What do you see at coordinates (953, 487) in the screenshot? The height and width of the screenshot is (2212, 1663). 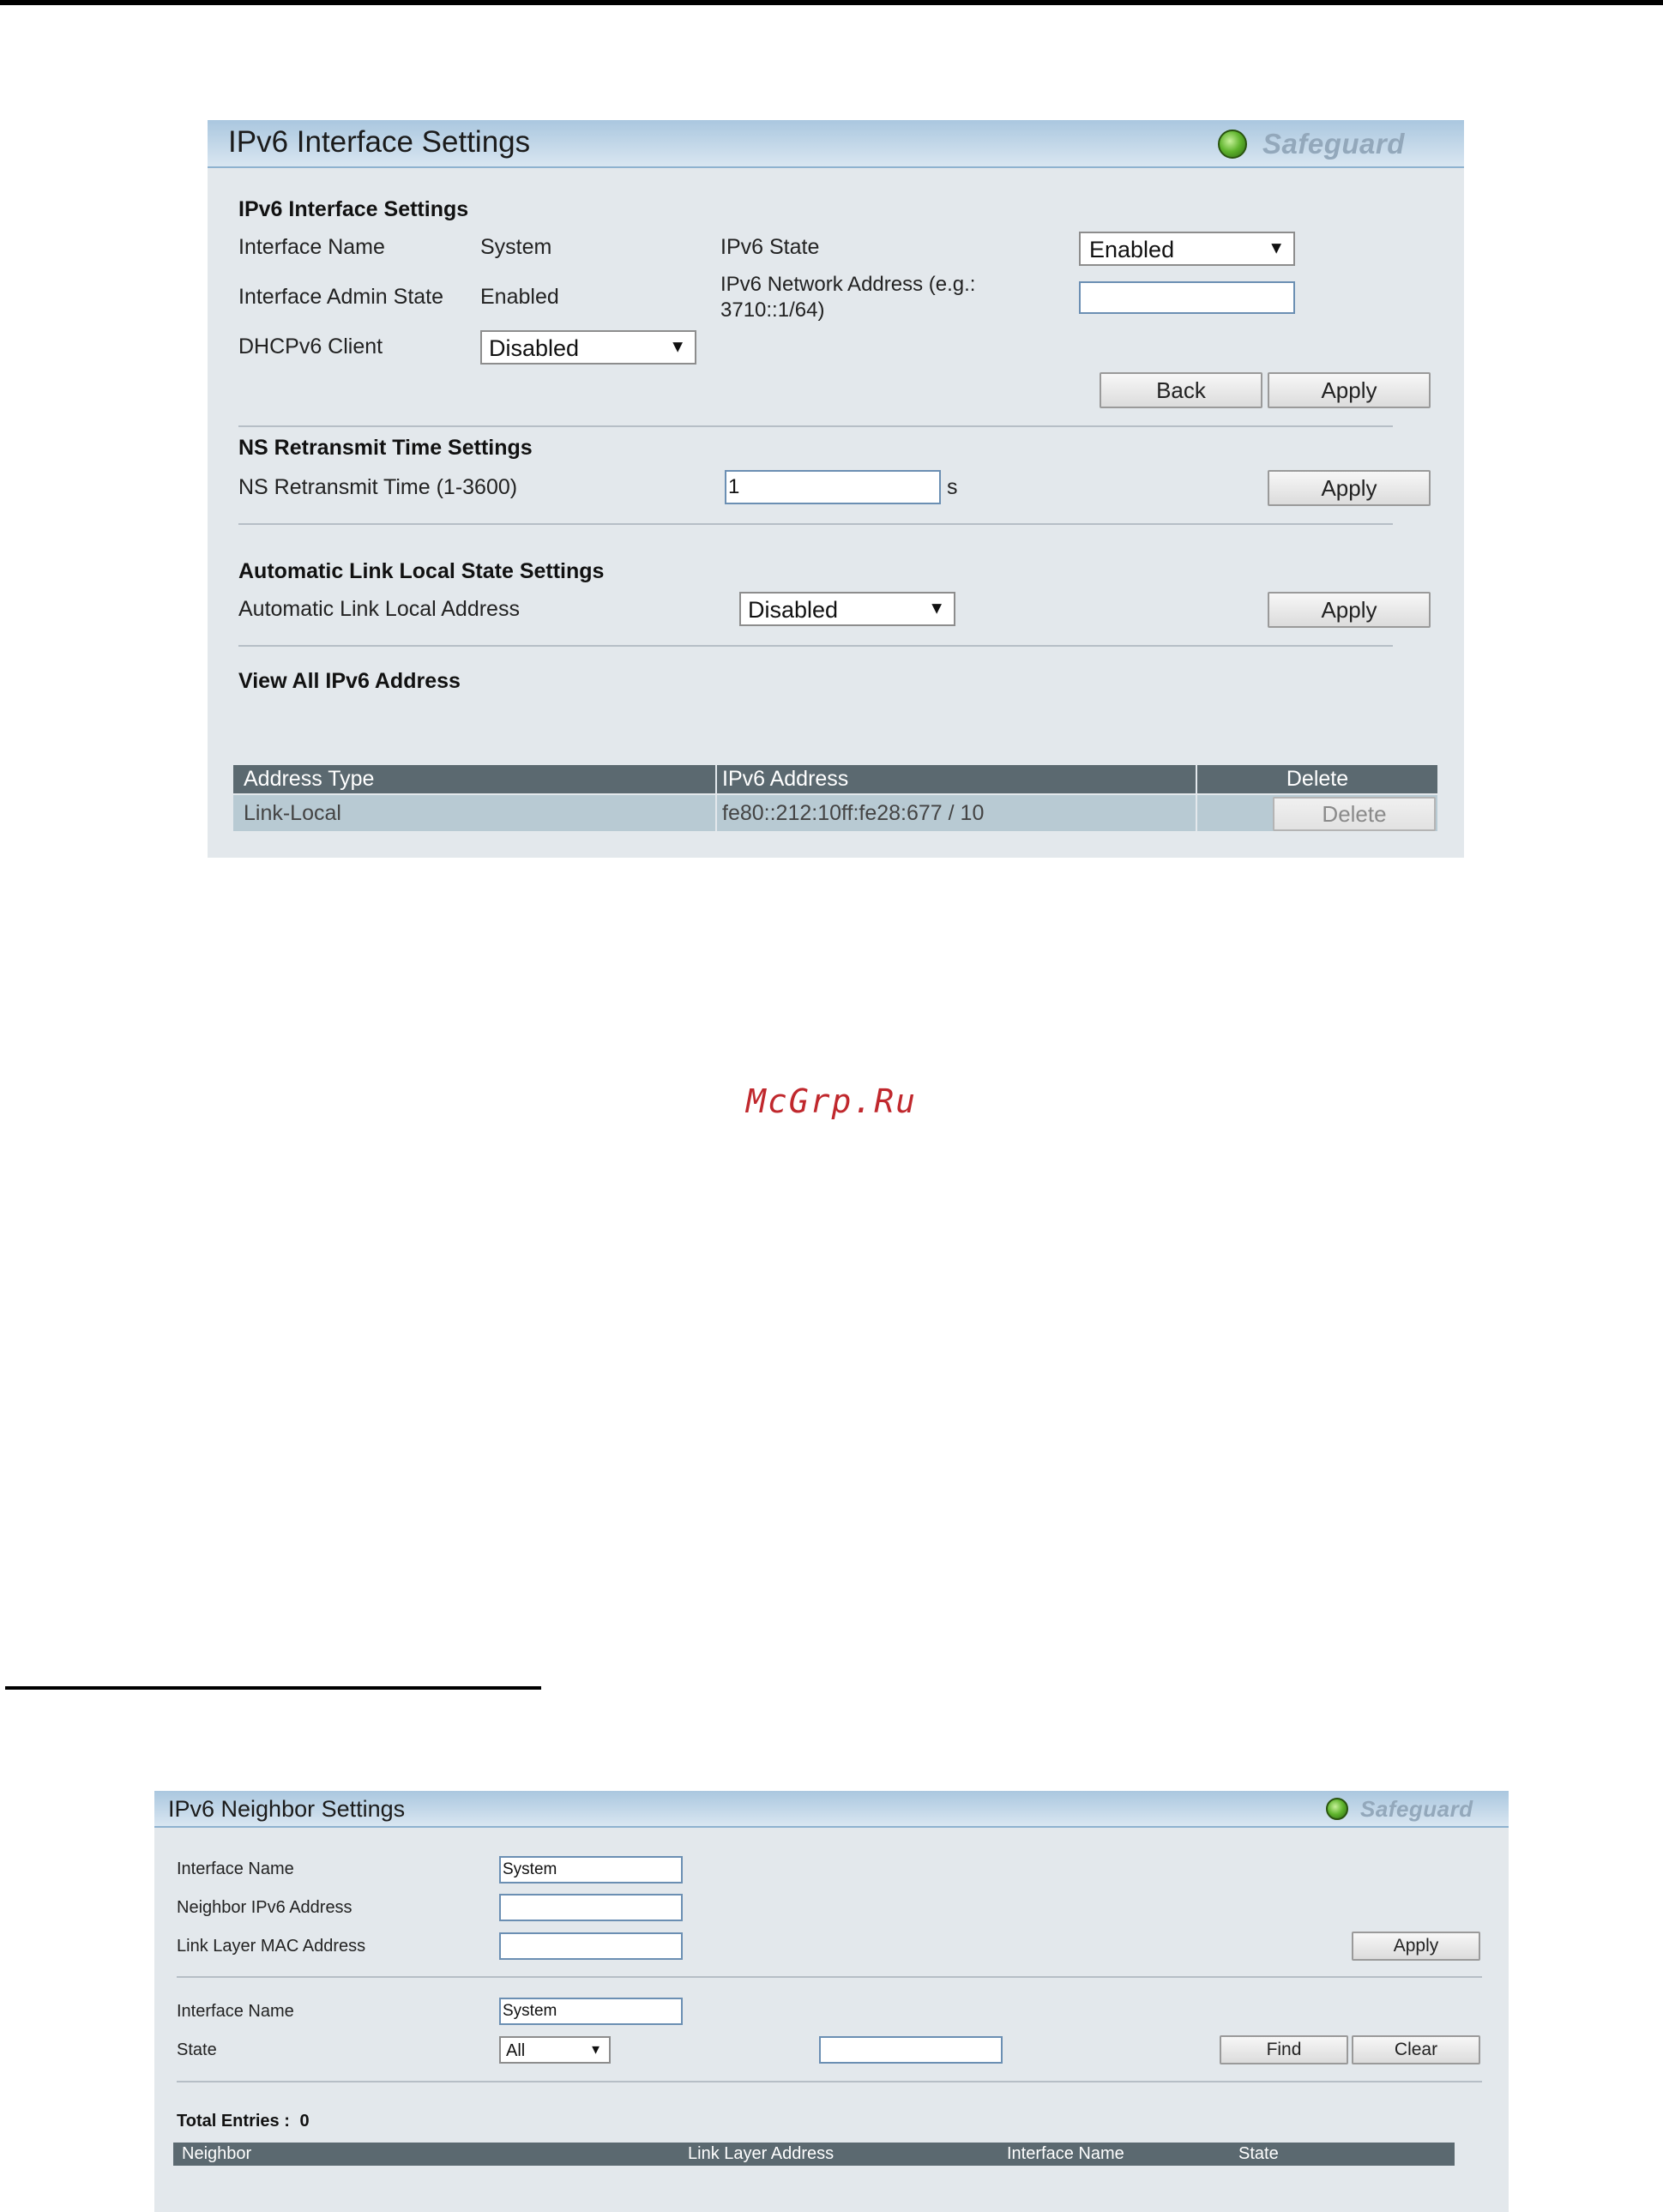 I see `ns-retransmit-unit: s` at bounding box center [953, 487].